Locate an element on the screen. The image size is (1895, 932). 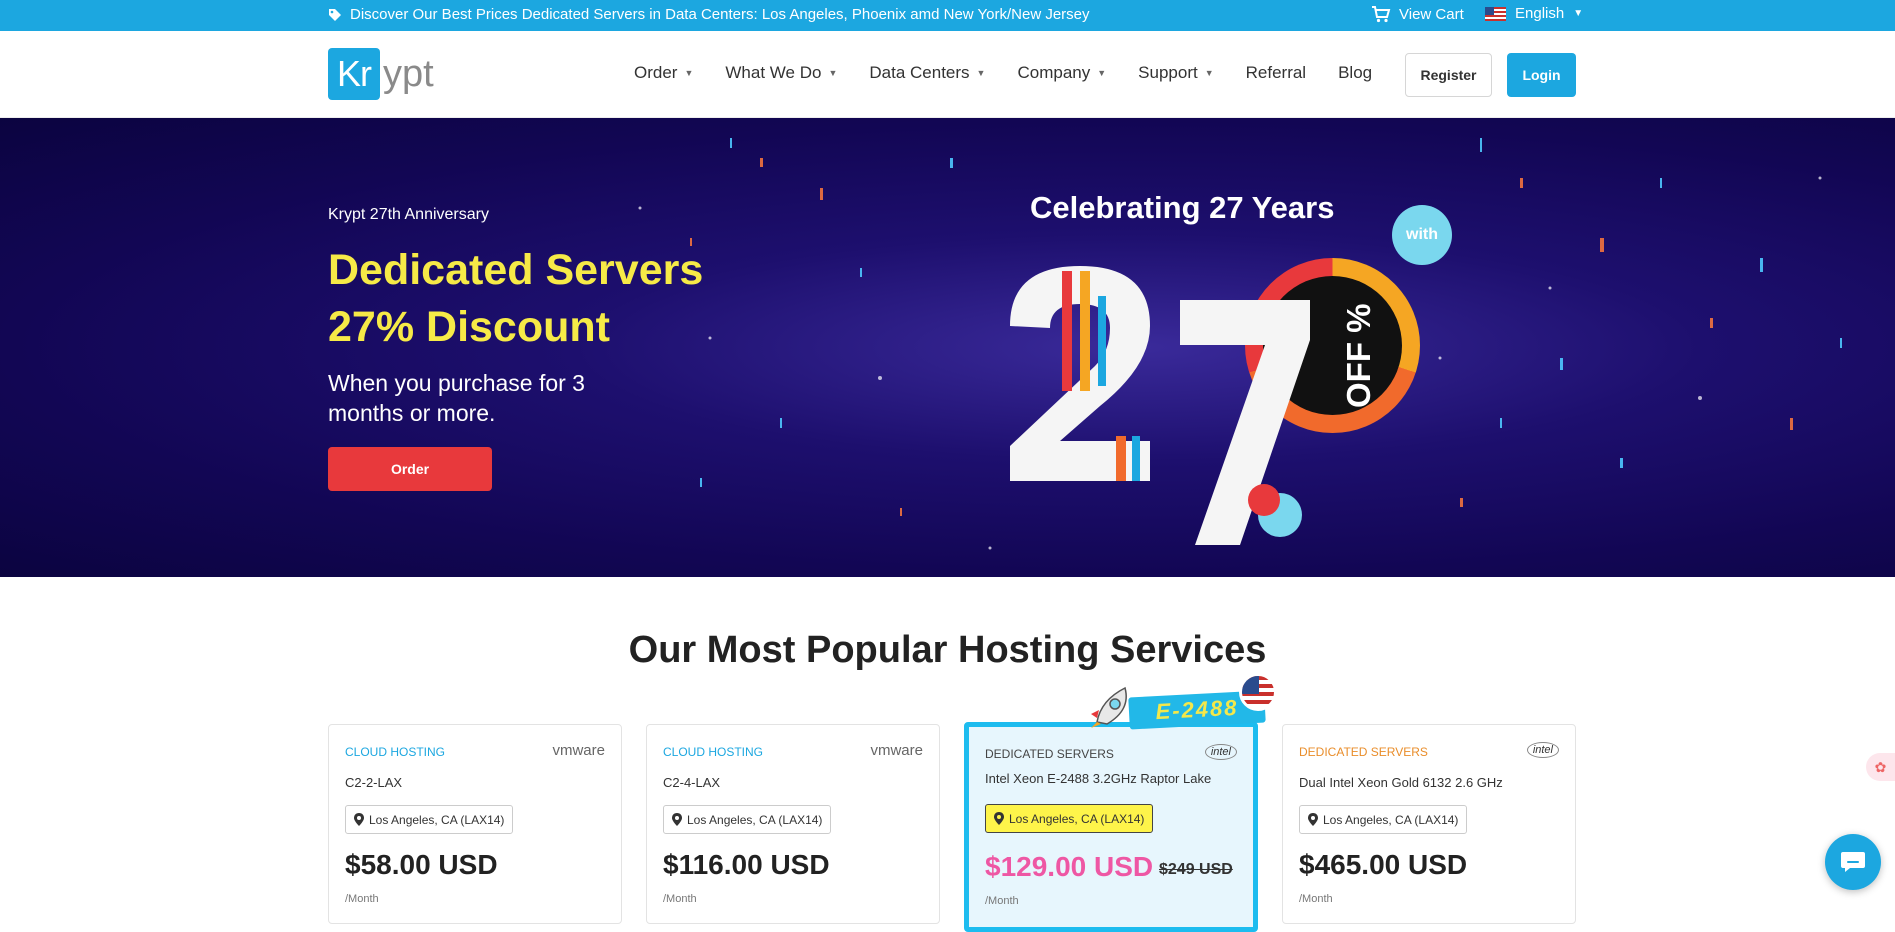
nav-order-label: Order is located at coordinates (656, 72).